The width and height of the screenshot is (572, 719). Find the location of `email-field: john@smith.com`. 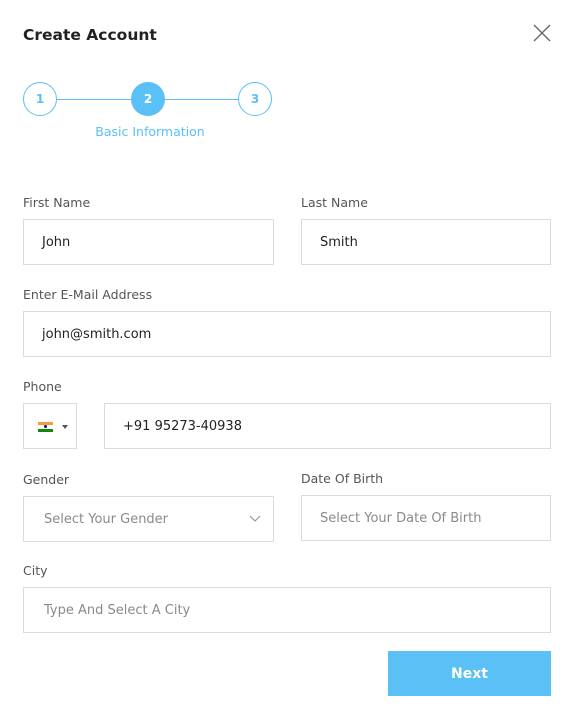

email-field: john@smith.com is located at coordinates (287, 334).